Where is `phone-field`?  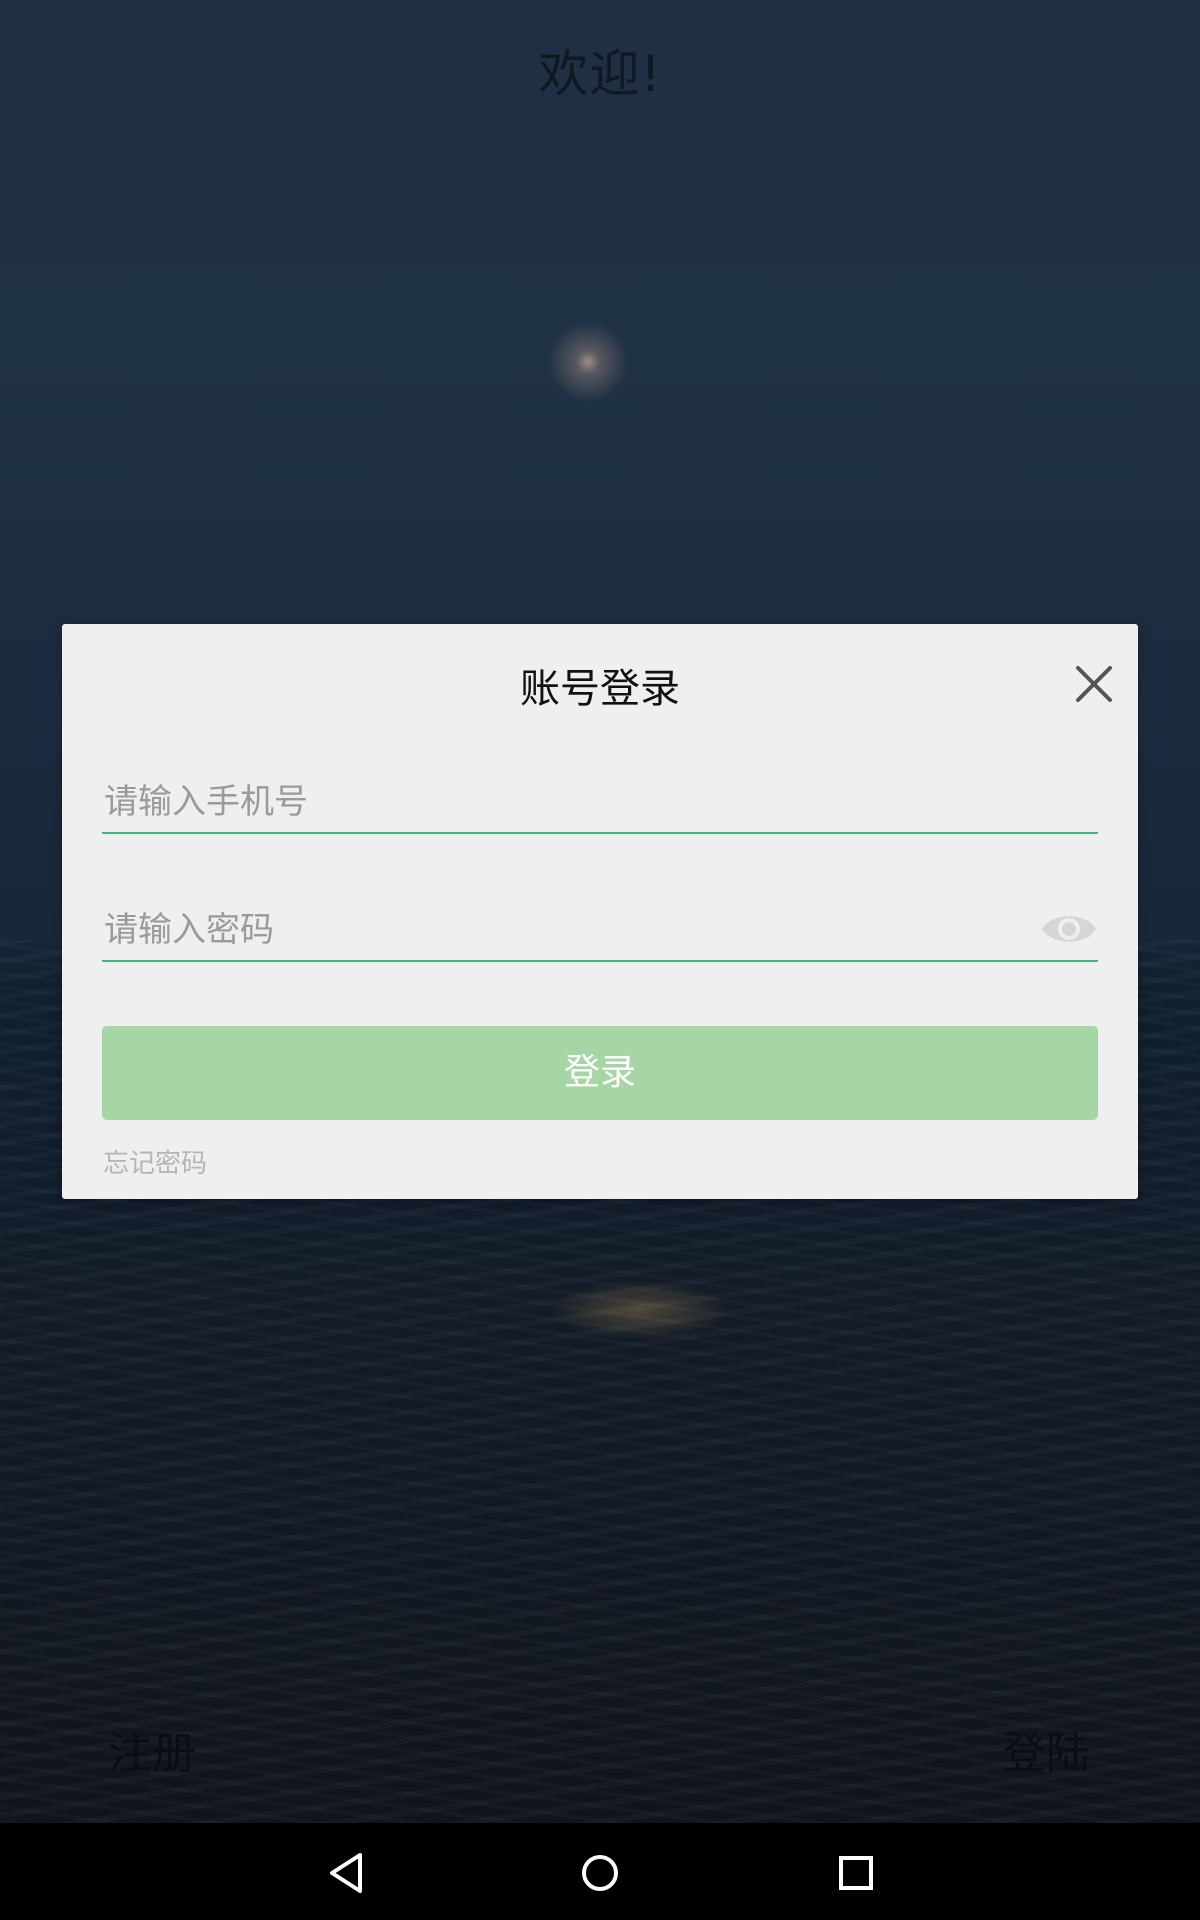
phone-field is located at coordinates (600, 803).